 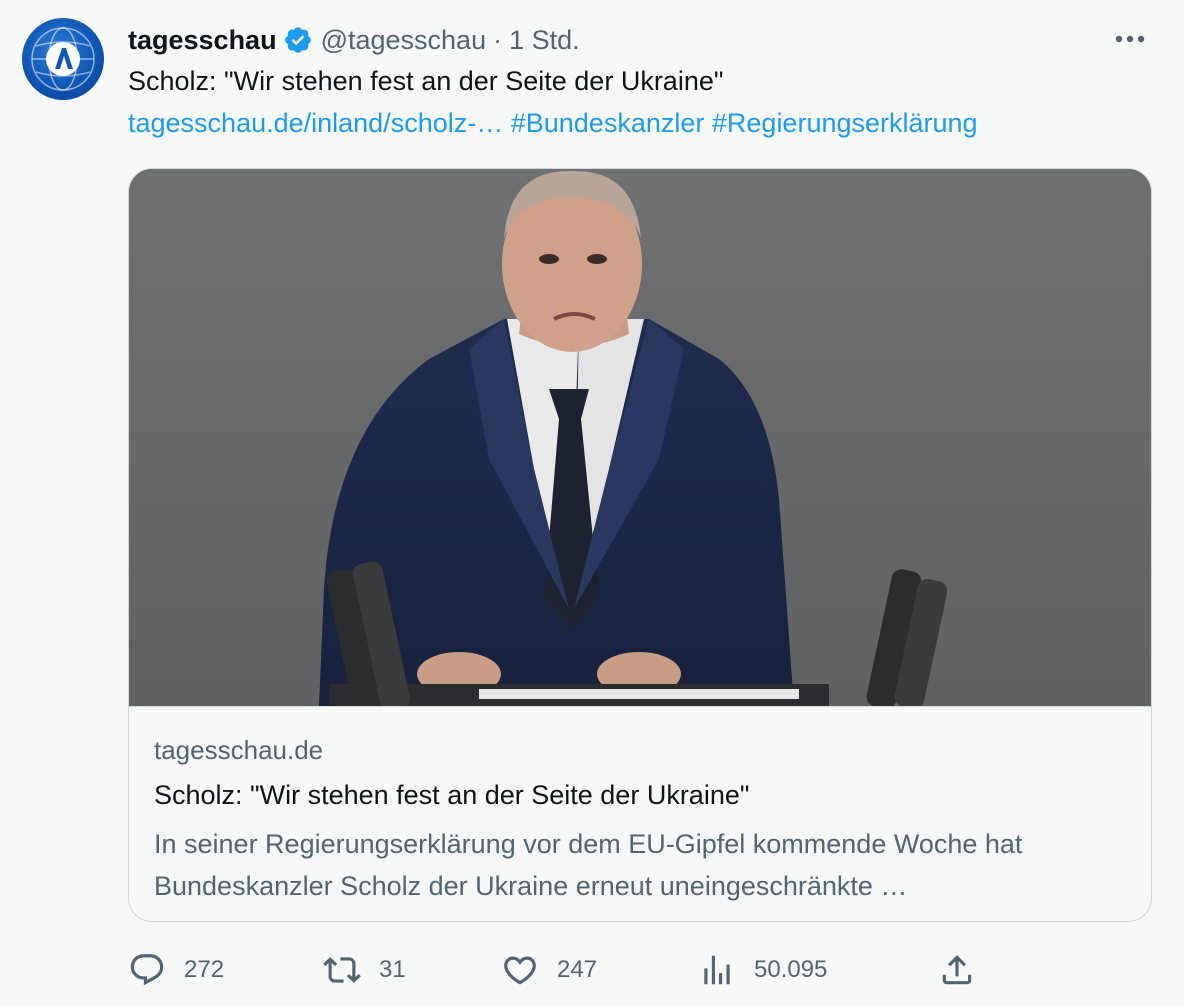 What do you see at coordinates (204, 969) in the screenshot?
I see `reply-count: 272` at bounding box center [204, 969].